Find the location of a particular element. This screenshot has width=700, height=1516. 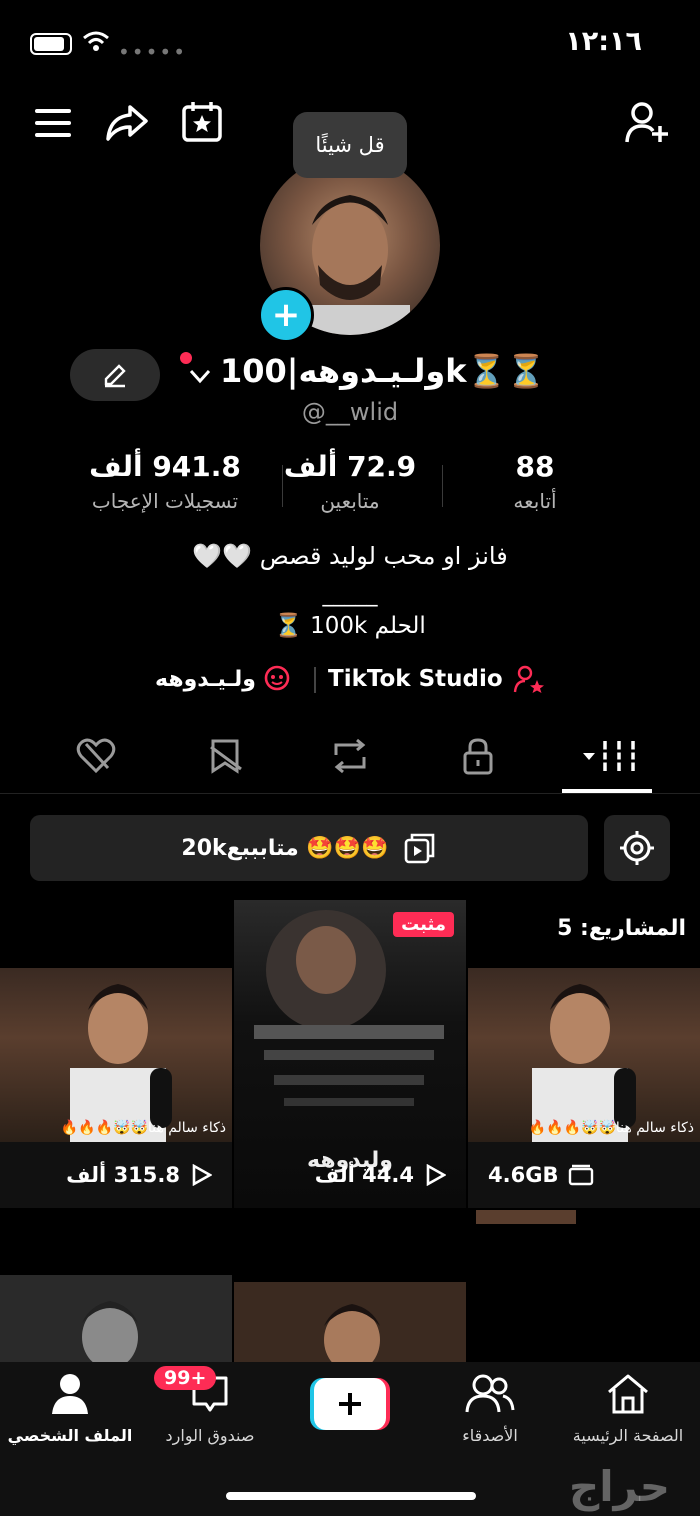

calendar-star-icon is located at coordinates (202, 122).